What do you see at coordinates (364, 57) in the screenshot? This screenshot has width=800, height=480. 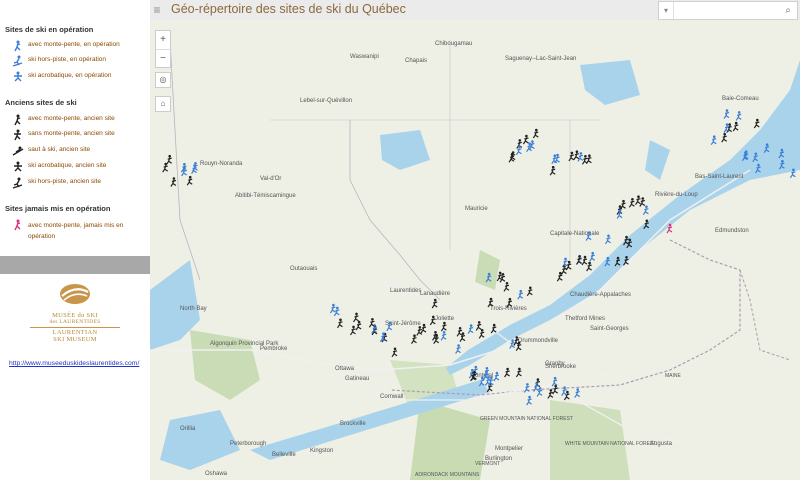 I see `place-label: Waswanipi` at bounding box center [364, 57].